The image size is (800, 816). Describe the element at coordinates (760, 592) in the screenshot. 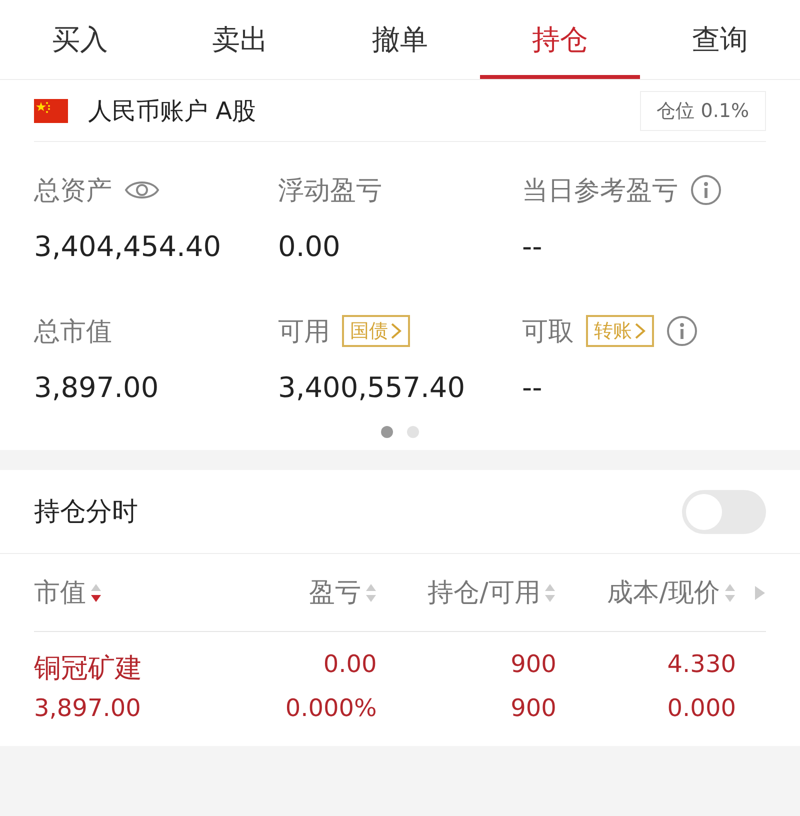

I see `scroll-right-icon` at that location.